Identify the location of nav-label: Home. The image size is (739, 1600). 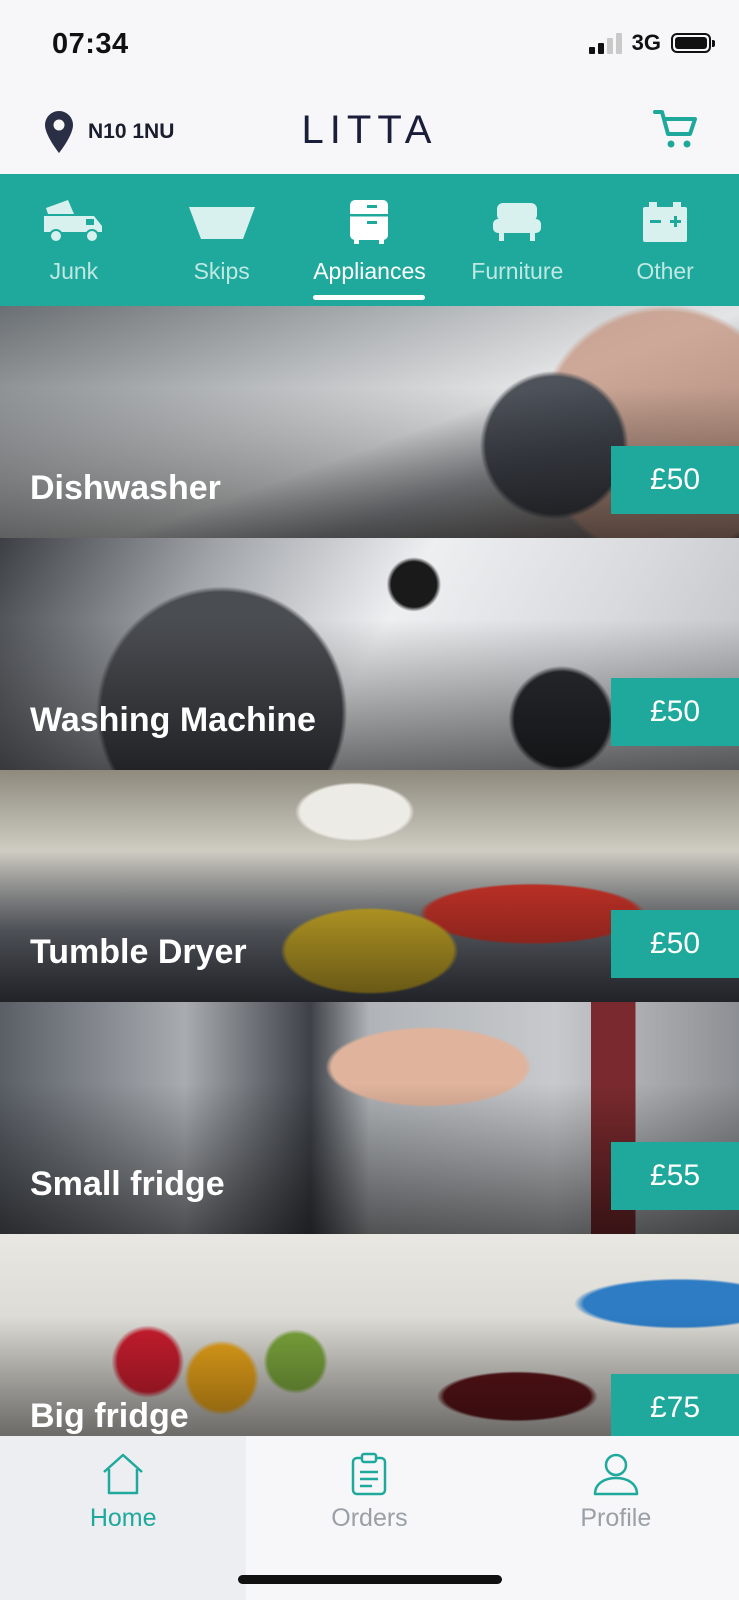
(123, 1518).